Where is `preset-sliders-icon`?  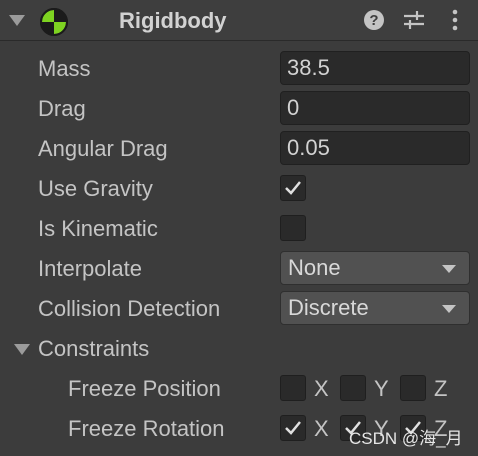
preset-sliders-icon is located at coordinates (414, 20).